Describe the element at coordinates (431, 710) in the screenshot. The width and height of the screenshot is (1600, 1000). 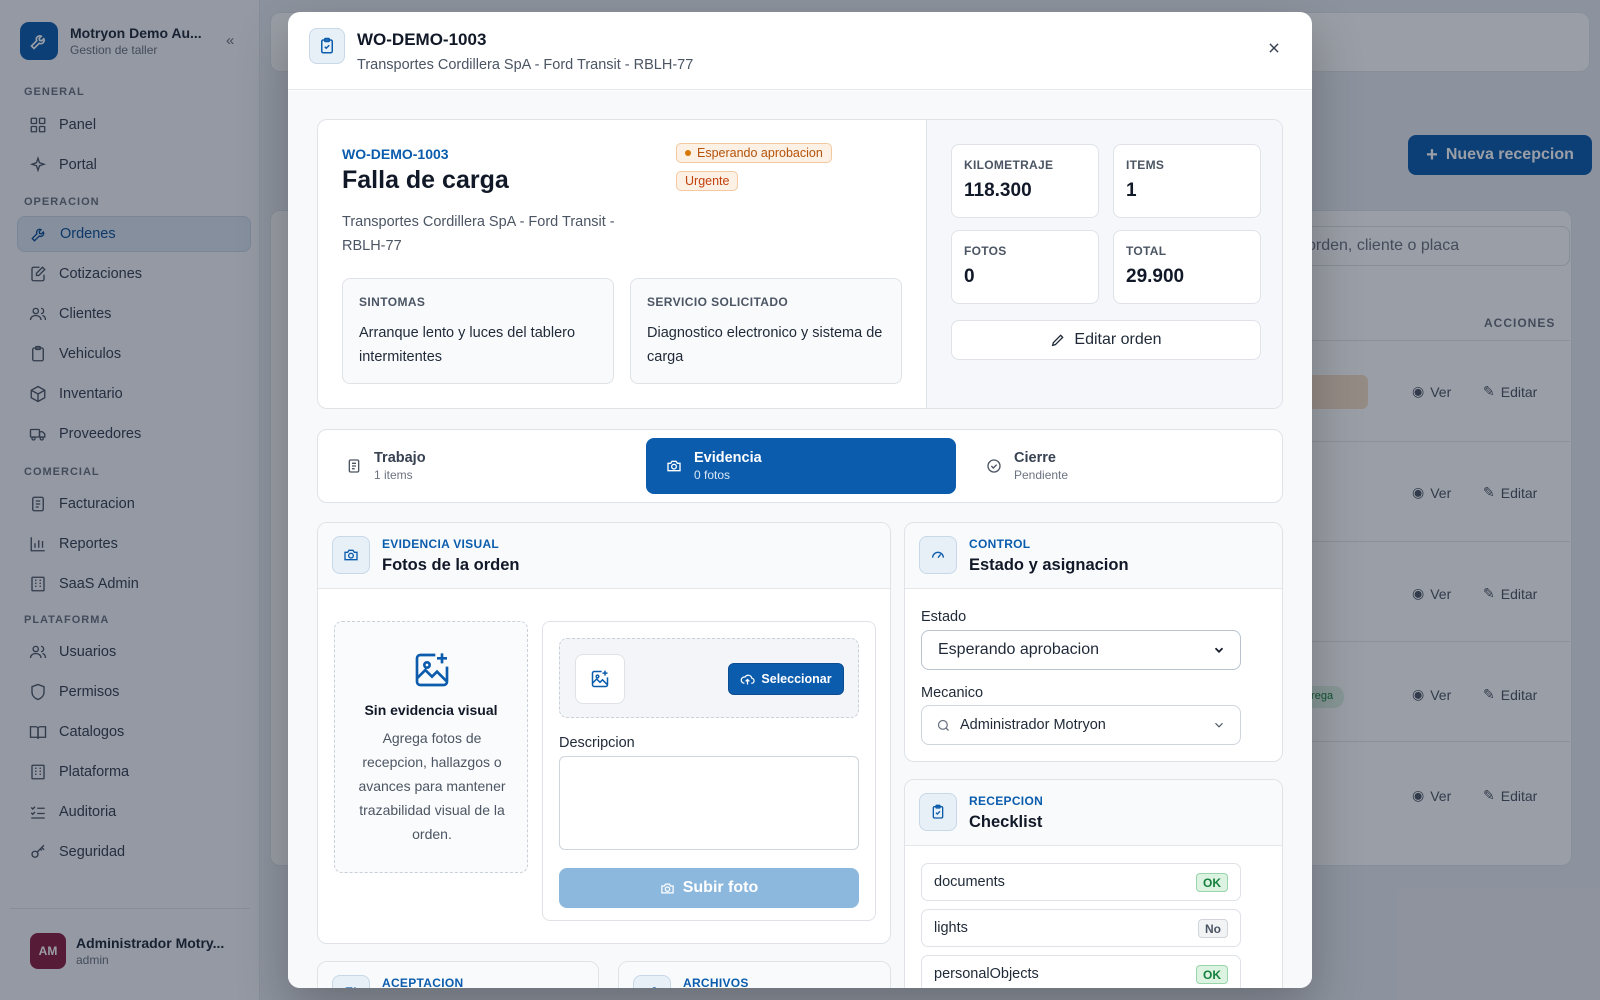
I see `empty-title: Sin evidencia visual` at that location.